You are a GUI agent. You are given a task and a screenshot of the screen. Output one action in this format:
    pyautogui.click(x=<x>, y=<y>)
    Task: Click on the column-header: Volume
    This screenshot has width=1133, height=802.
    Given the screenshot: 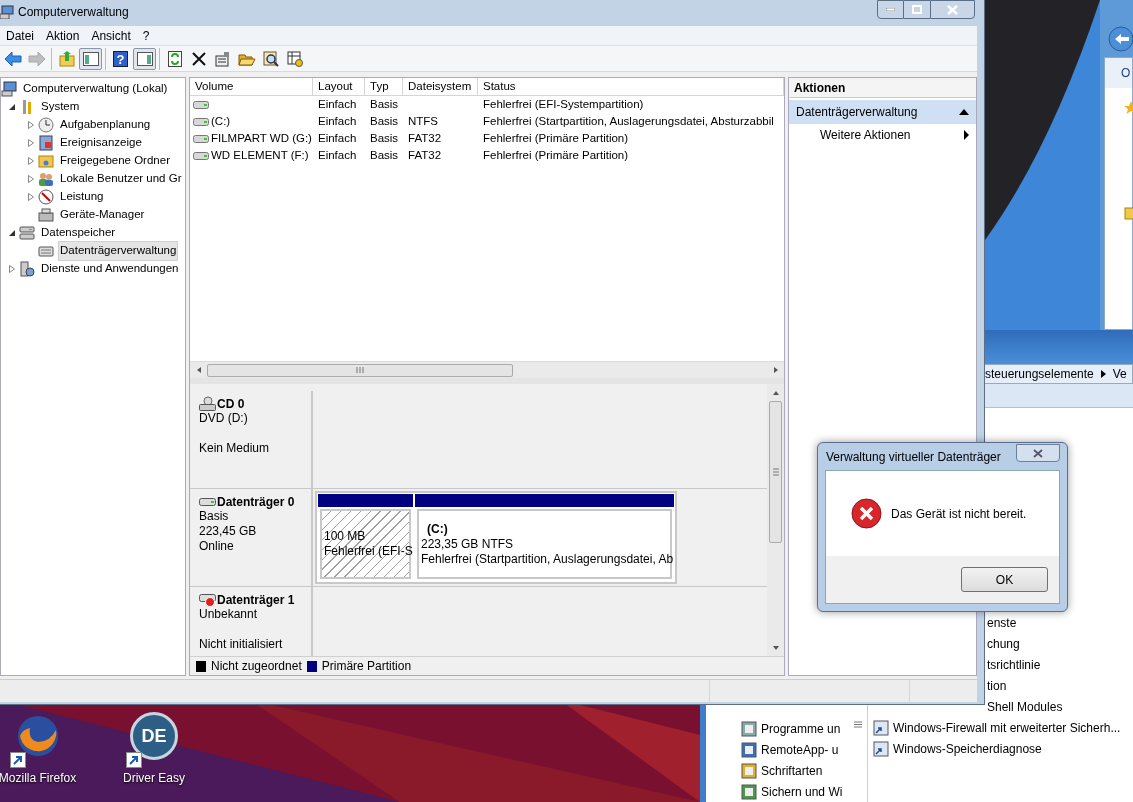 What is the action you would take?
    pyautogui.click(x=251, y=86)
    